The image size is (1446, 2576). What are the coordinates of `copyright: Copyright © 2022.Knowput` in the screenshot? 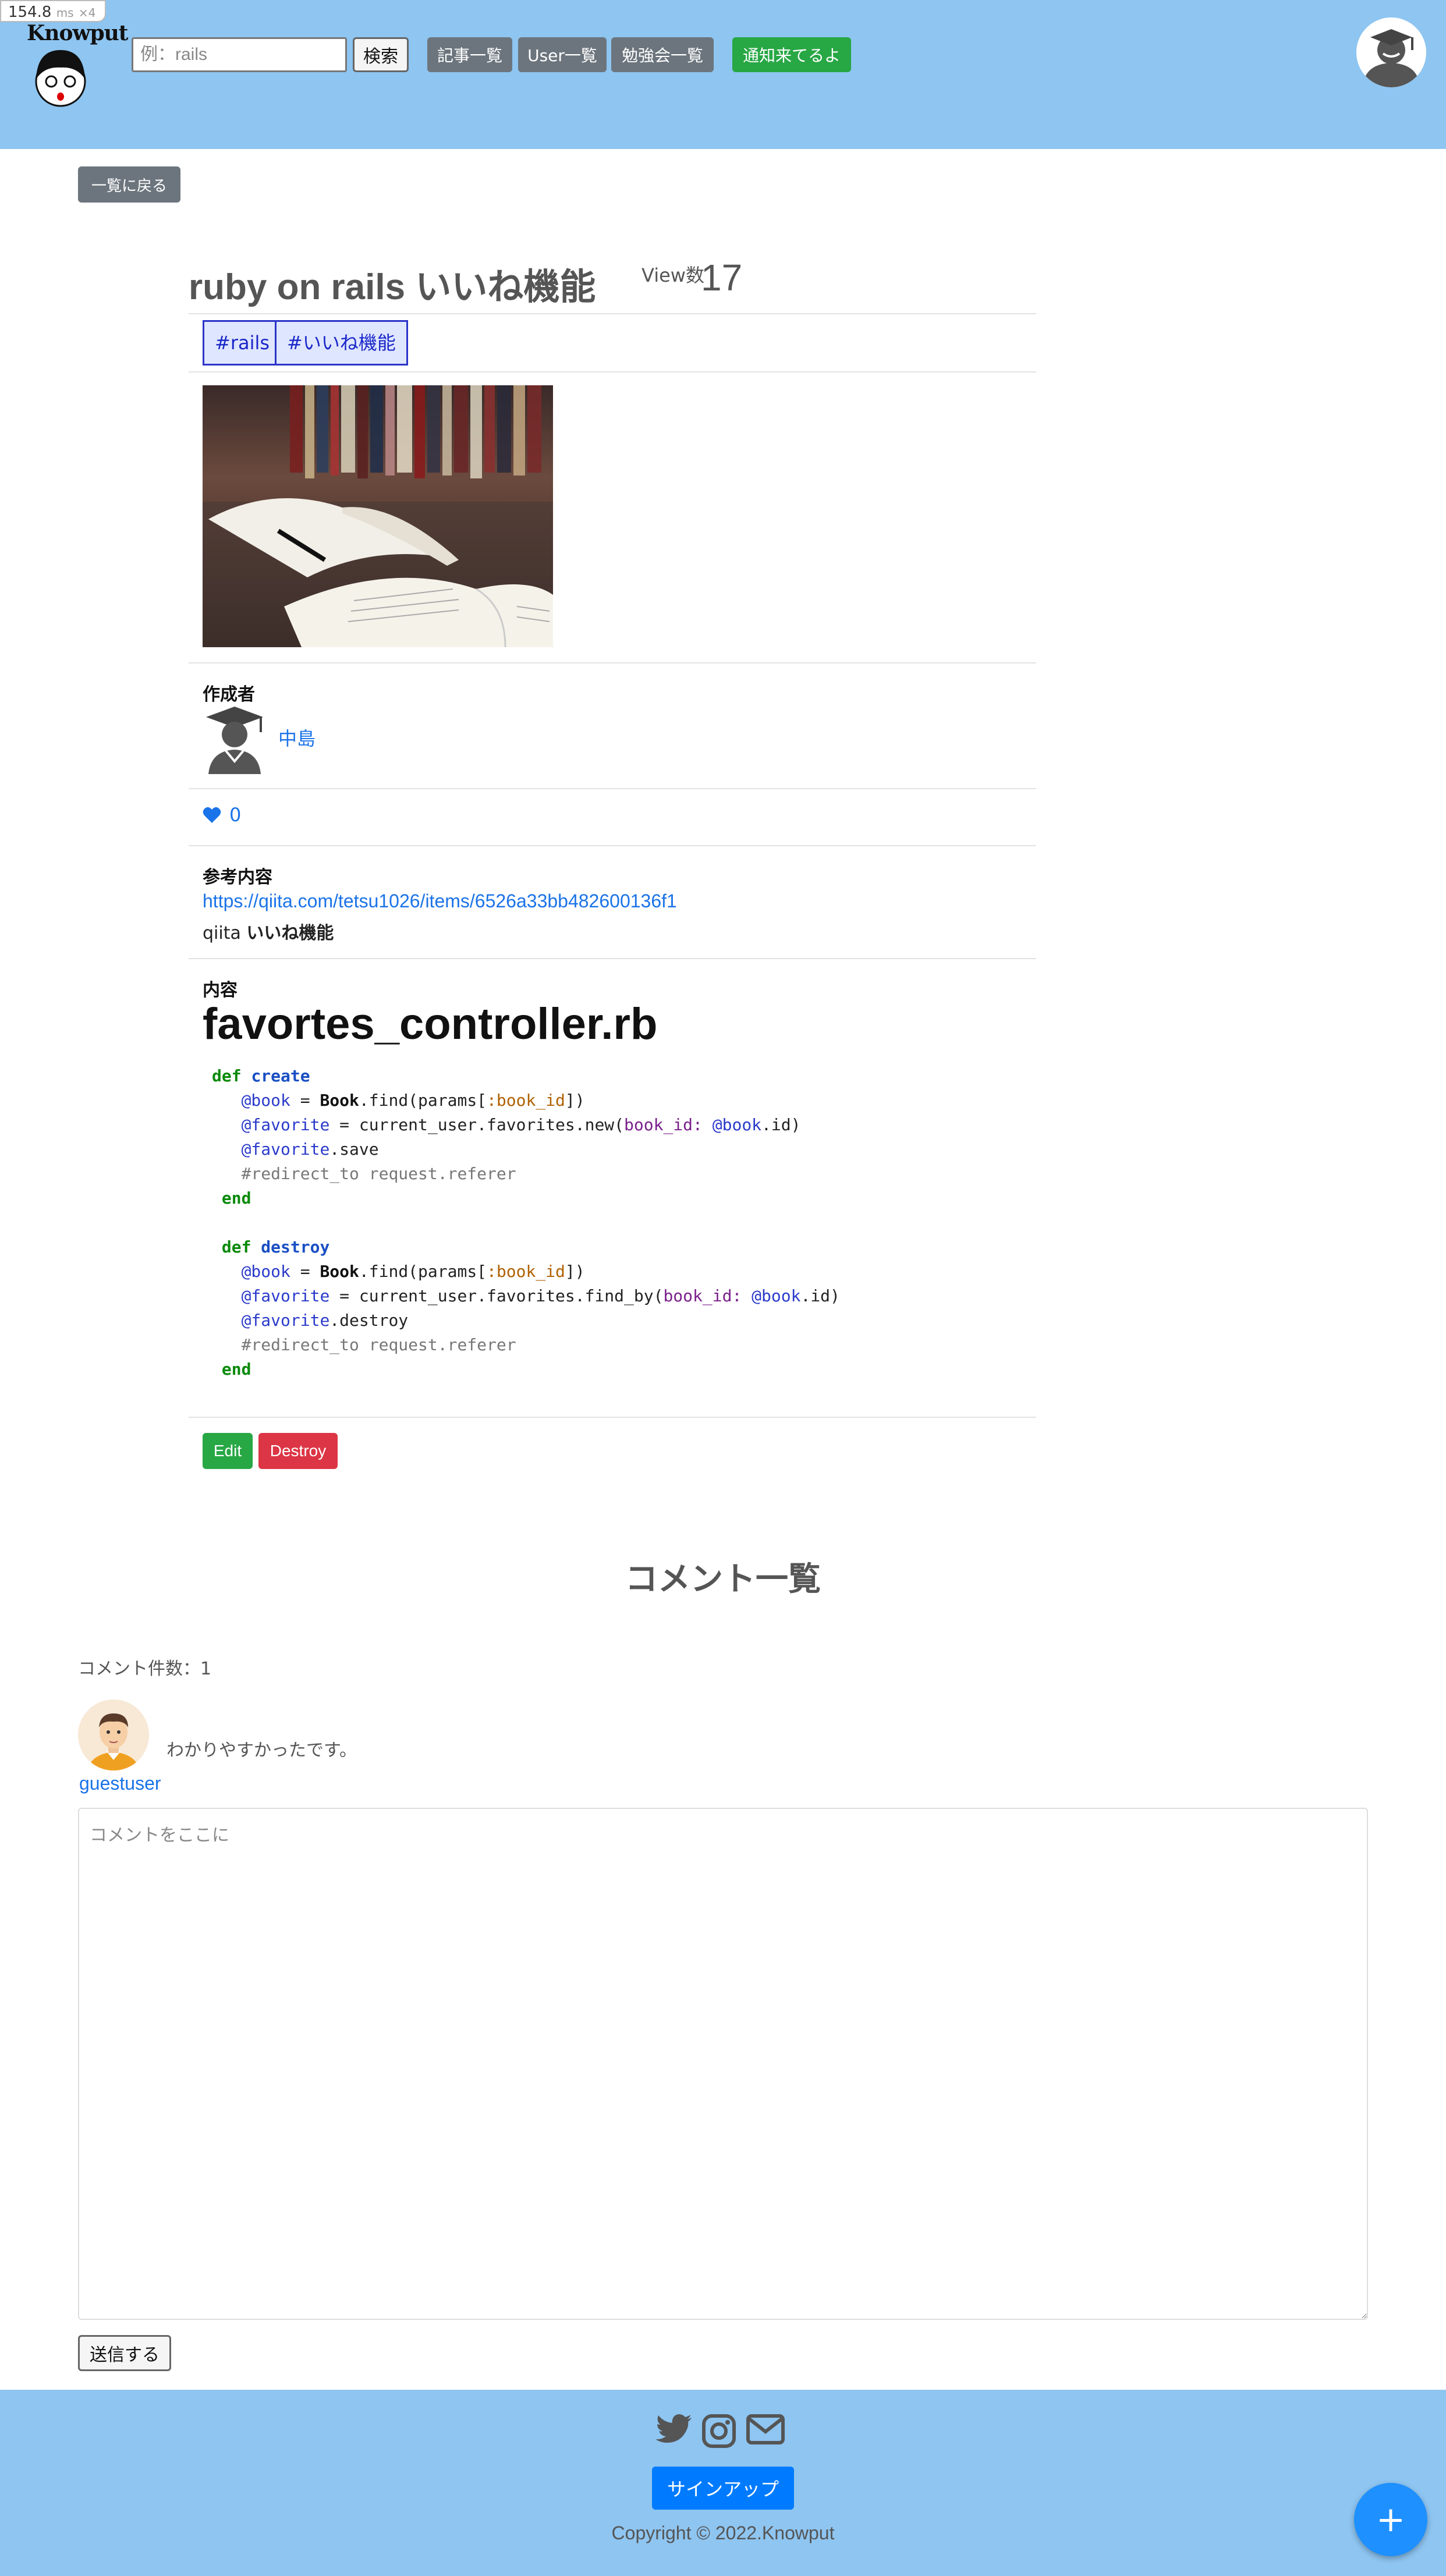 It's located at (723, 2532).